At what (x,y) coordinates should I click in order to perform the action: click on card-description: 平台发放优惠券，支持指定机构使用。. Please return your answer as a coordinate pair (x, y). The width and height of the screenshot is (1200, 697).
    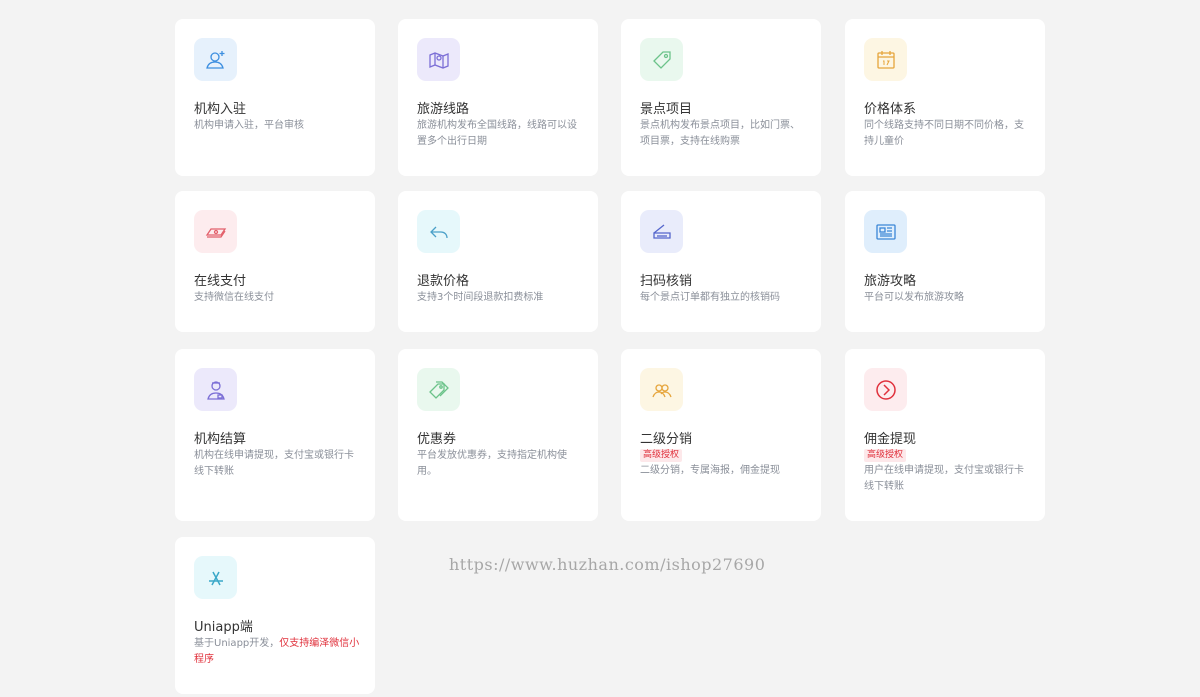
    Looking at the image, I should click on (492, 463).